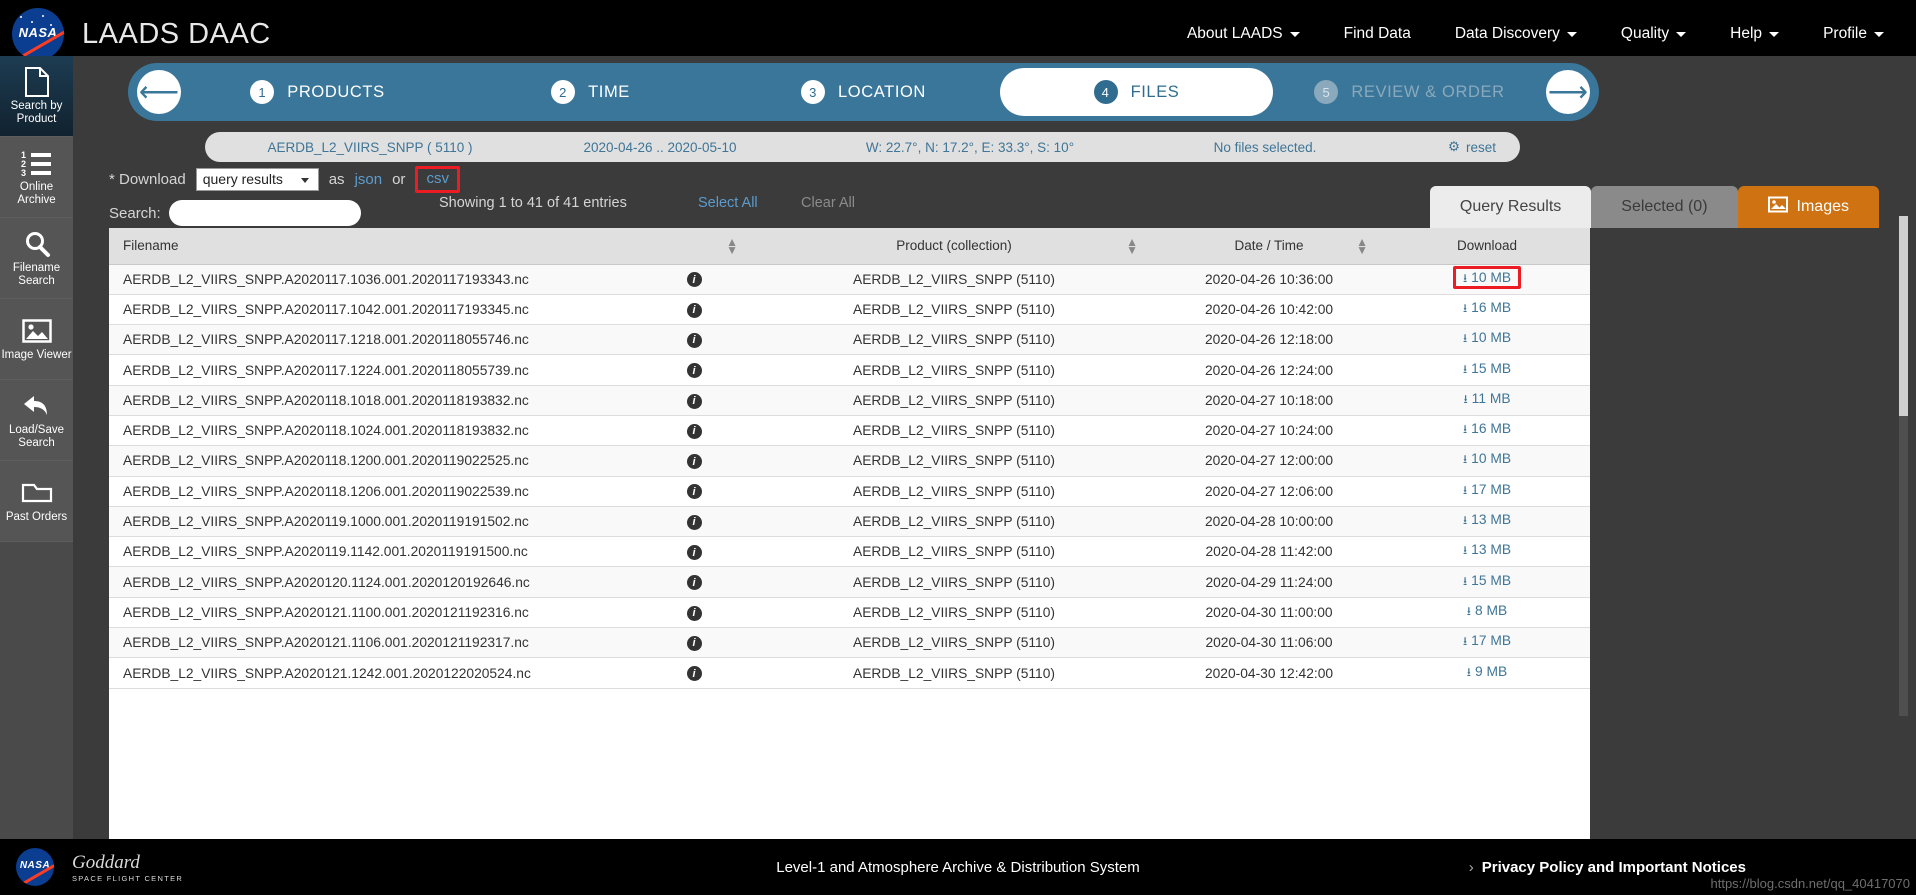 The width and height of the screenshot is (1916, 895). What do you see at coordinates (36, 501) in the screenshot?
I see `sidebar-item-past-orders: Past Orders` at bounding box center [36, 501].